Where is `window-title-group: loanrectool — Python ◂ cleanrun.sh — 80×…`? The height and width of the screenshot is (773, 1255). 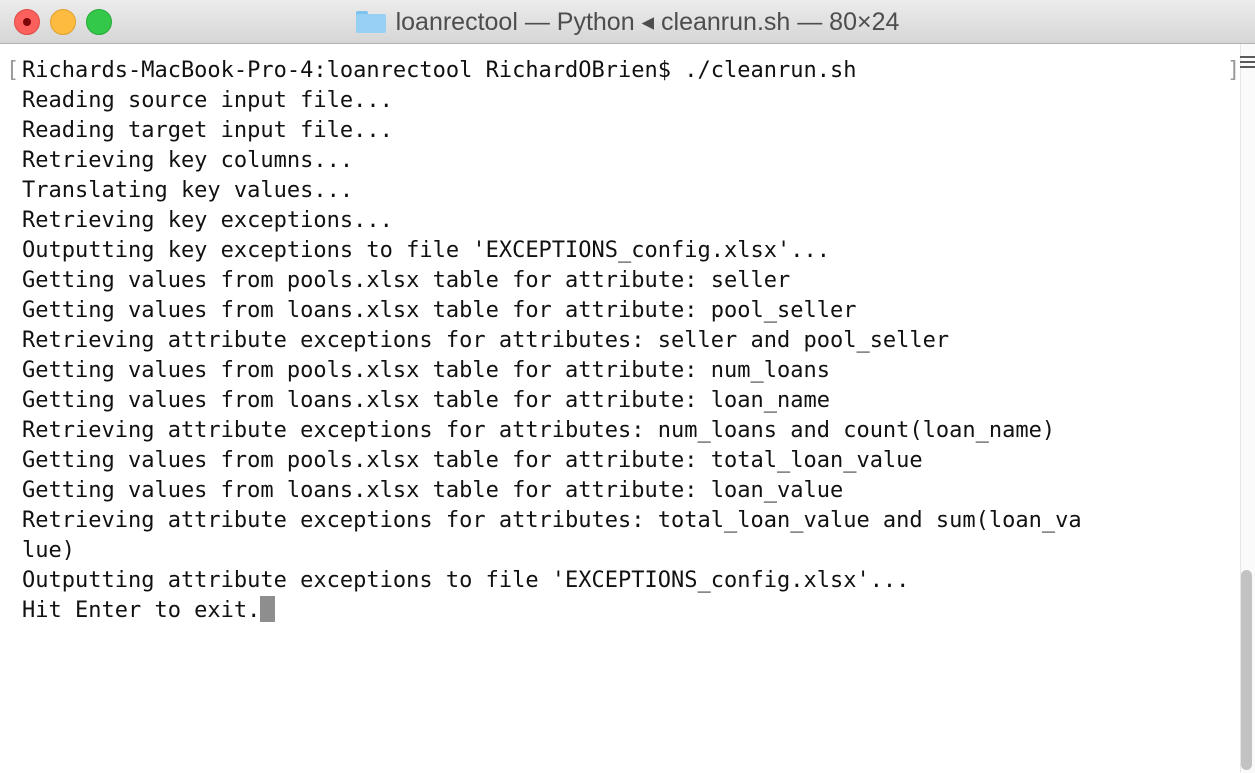
window-title-group: loanrectool — Python ◂ cleanrun.sh — 80×… is located at coordinates (627, 22).